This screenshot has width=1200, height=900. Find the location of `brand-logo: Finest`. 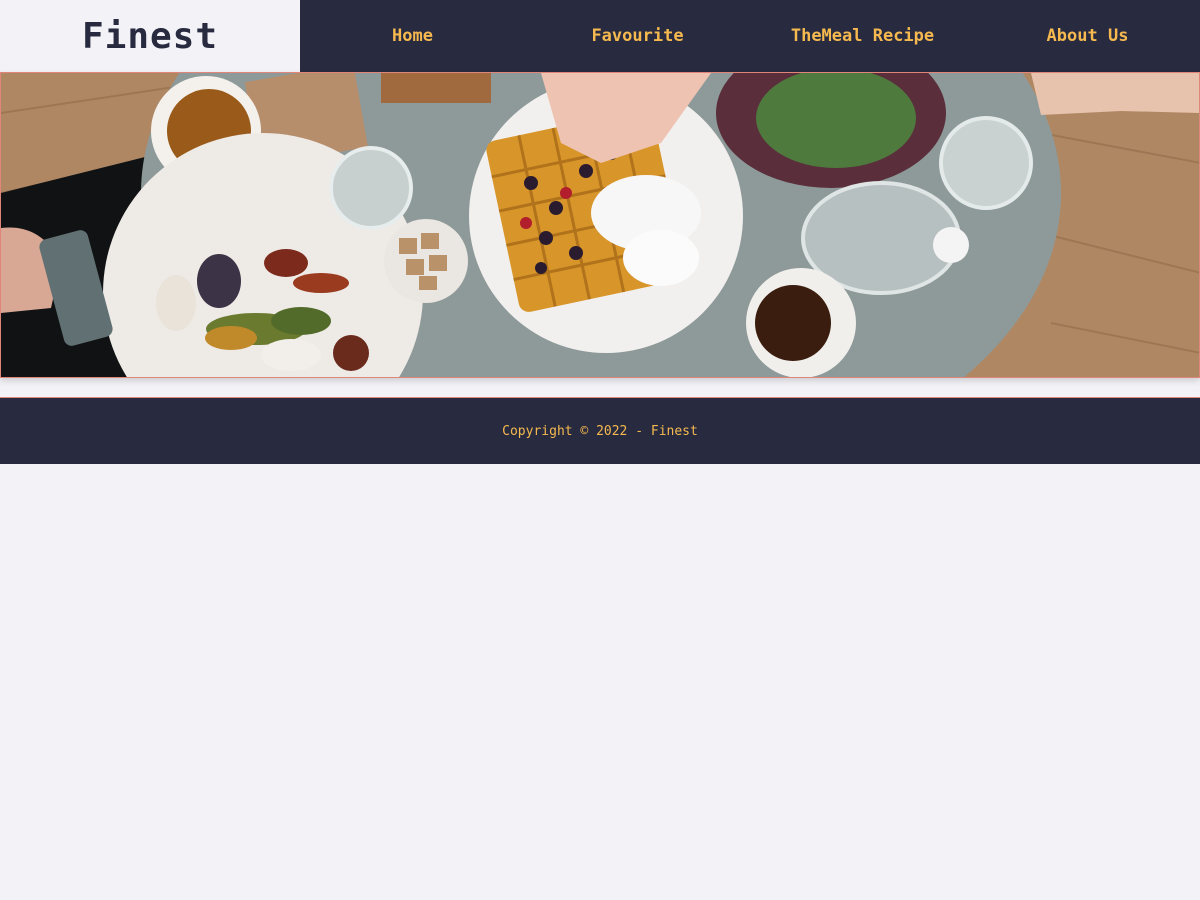

brand-logo: Finest is located at coordinates (150, 36).